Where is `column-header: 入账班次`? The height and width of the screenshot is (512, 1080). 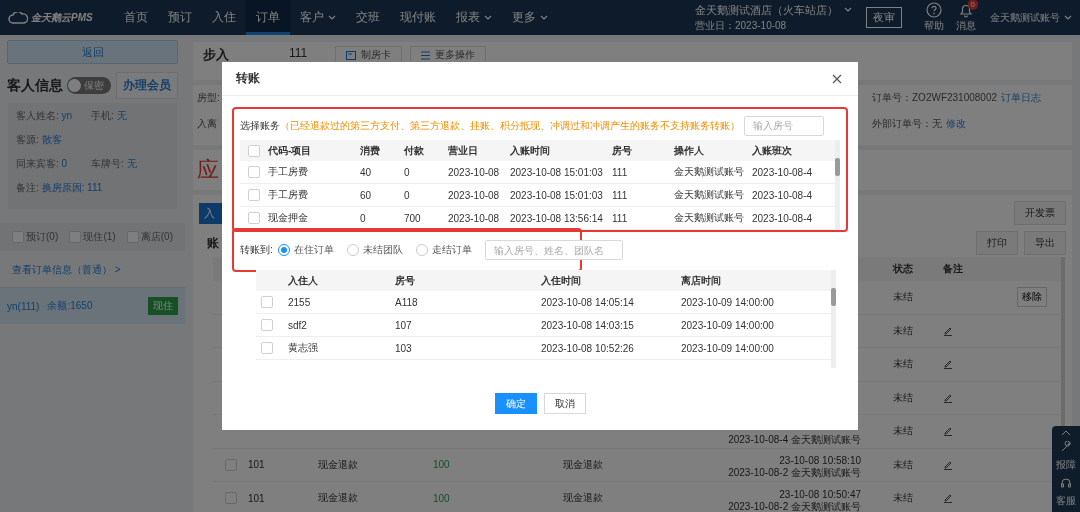
column-header: 入账班次 is located at coordinates (772, 150).